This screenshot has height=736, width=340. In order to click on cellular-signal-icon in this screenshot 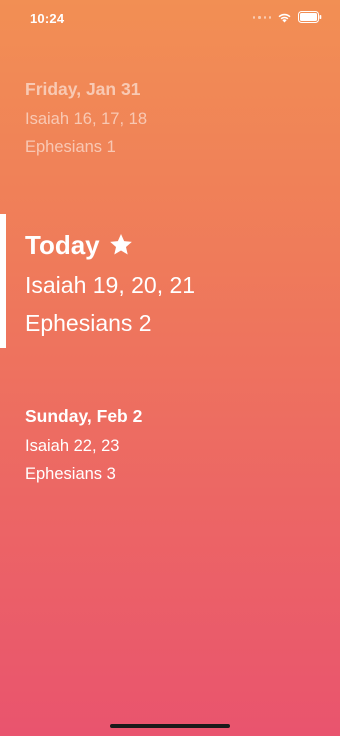, I will do `click(262, 17)`.